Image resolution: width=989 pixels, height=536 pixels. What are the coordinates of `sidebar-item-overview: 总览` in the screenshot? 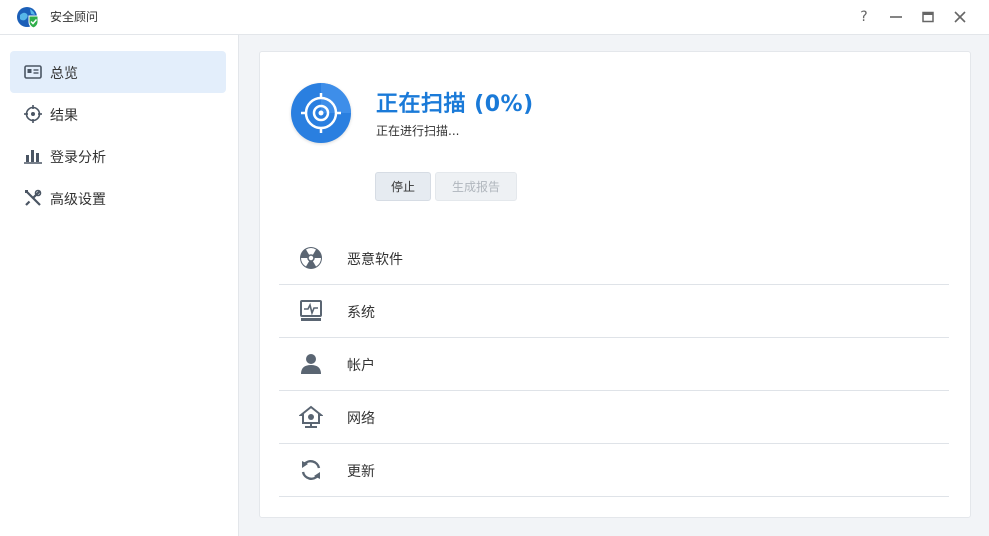 It's located at (118, 72).